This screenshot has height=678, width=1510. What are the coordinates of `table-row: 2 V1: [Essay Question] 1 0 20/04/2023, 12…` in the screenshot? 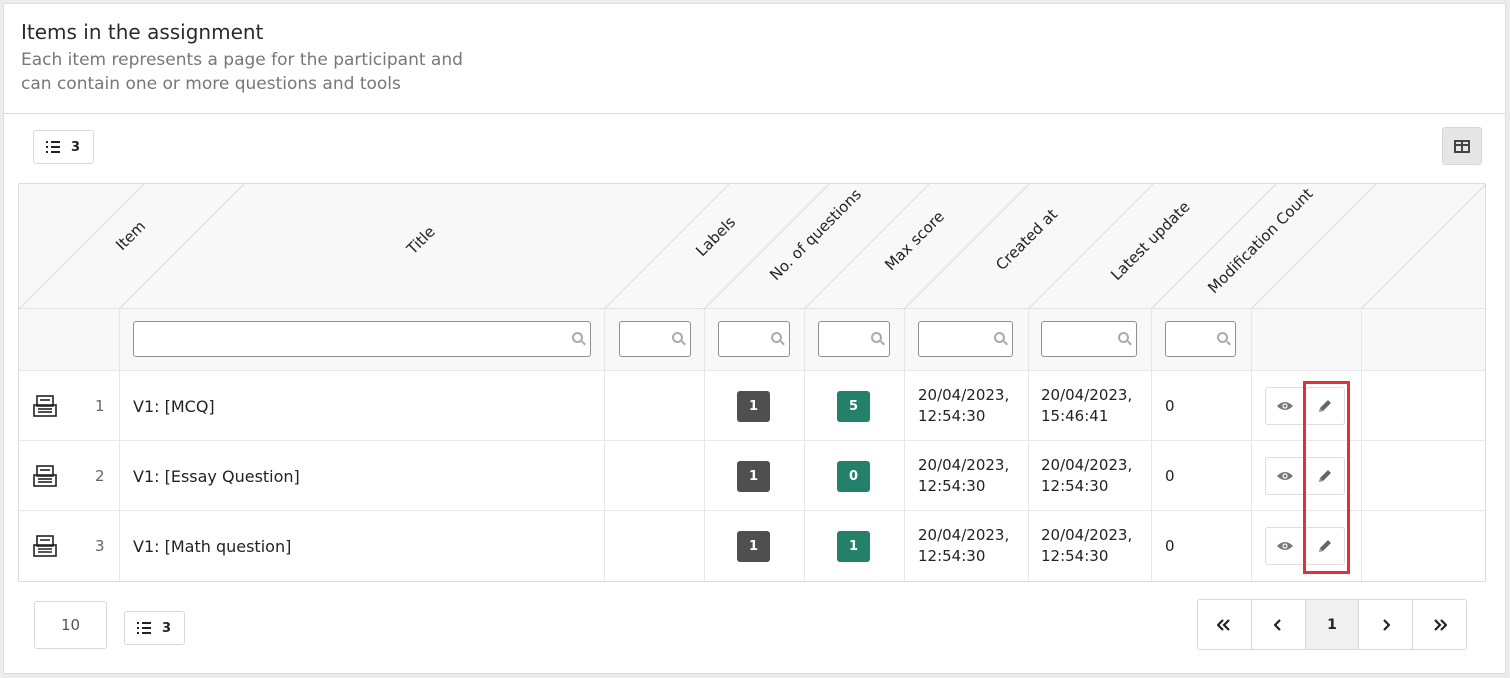 It's located at (752, 476).